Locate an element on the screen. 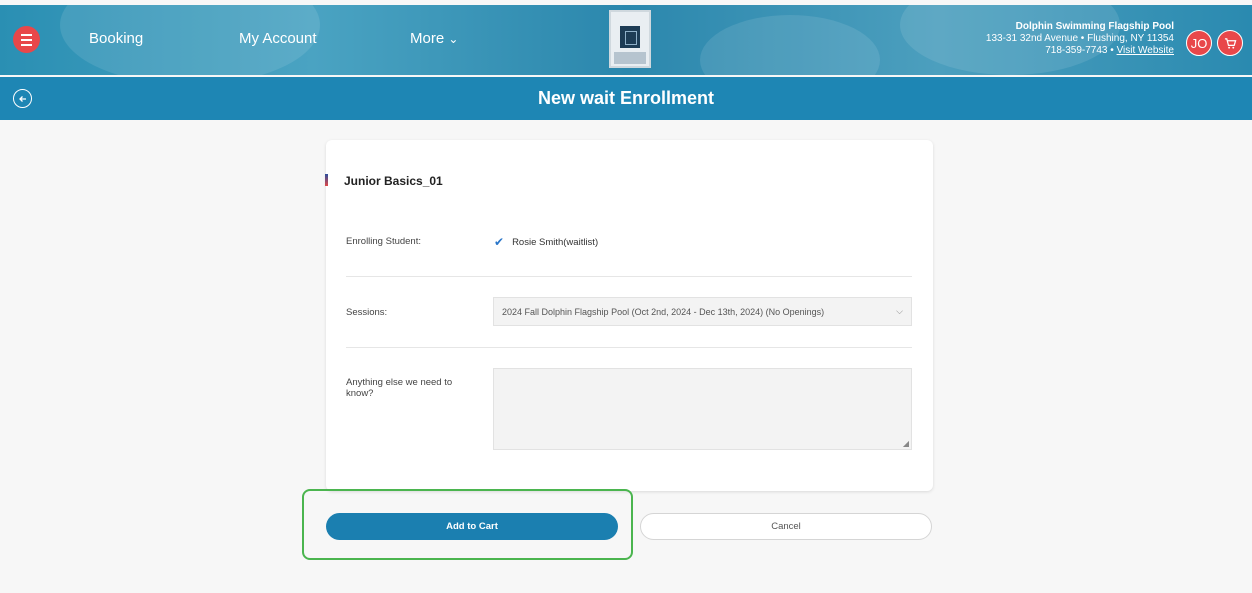 This screenshot has width=1252, height=593. add-to-cart-button: Add to Cart is located at coordinates (472, 526).